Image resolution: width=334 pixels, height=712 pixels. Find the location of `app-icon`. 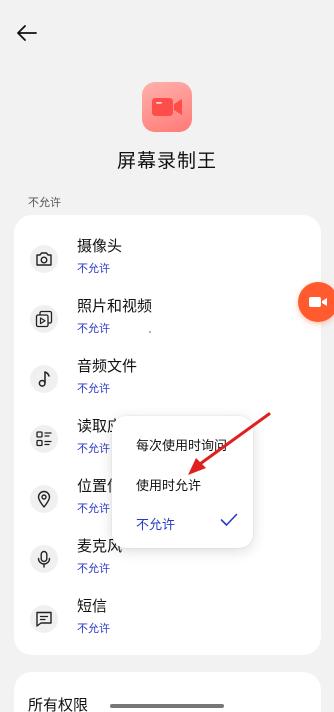

app-icon is located at coordinates (167, 107).